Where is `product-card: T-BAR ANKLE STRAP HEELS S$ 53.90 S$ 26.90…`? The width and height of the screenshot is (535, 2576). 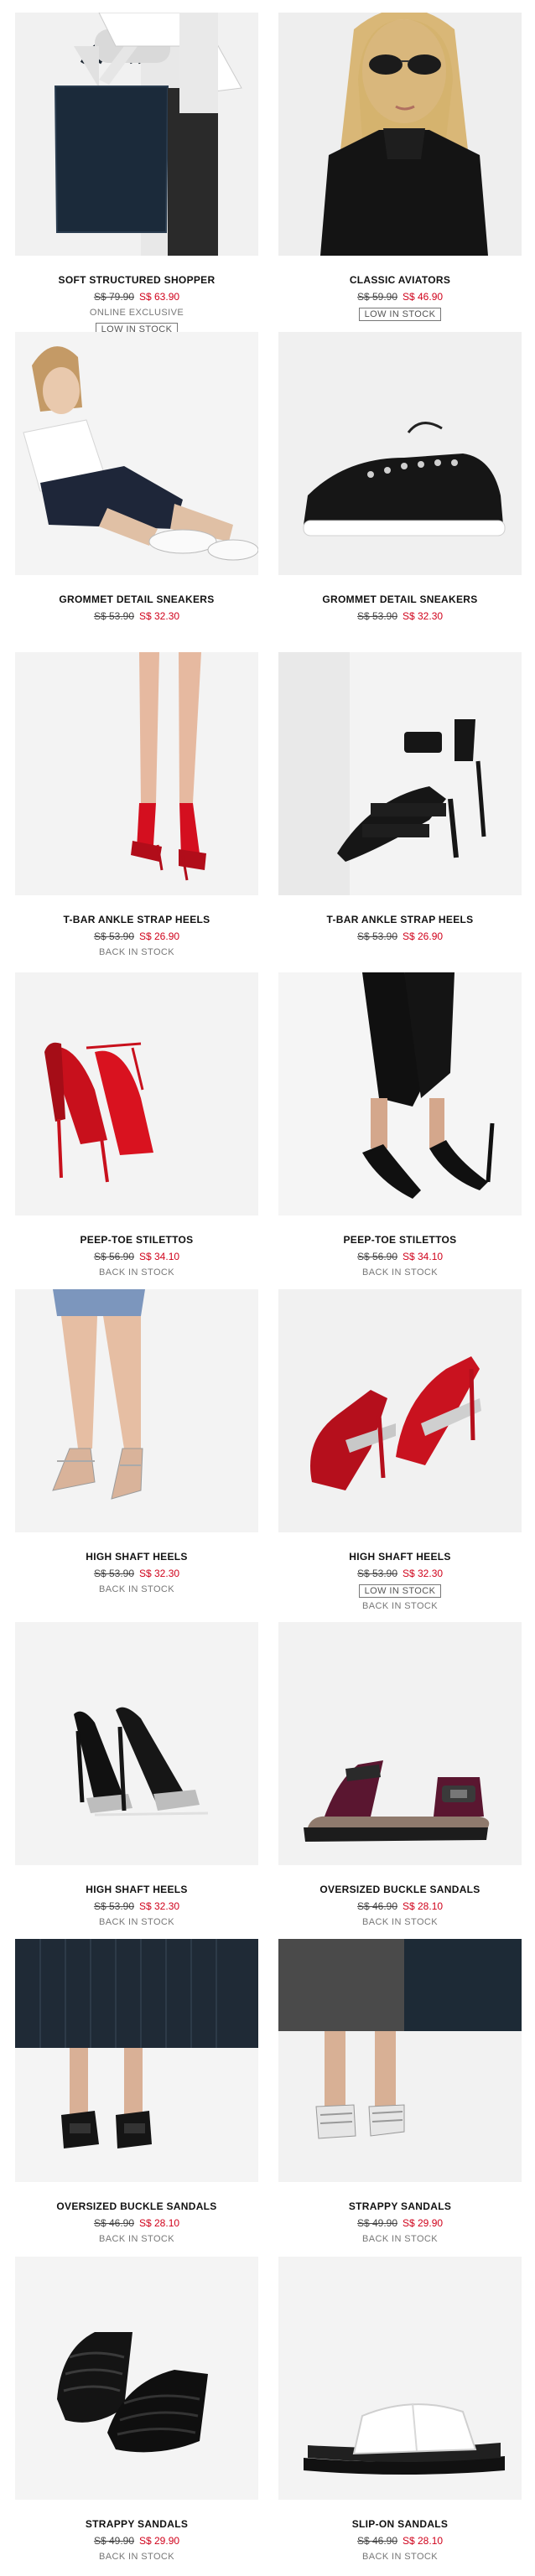
product-card: T-BAR ANKLE STRAP HEELS S$ 53.90 S$ 26.90… is located at coordinates (136, 804).